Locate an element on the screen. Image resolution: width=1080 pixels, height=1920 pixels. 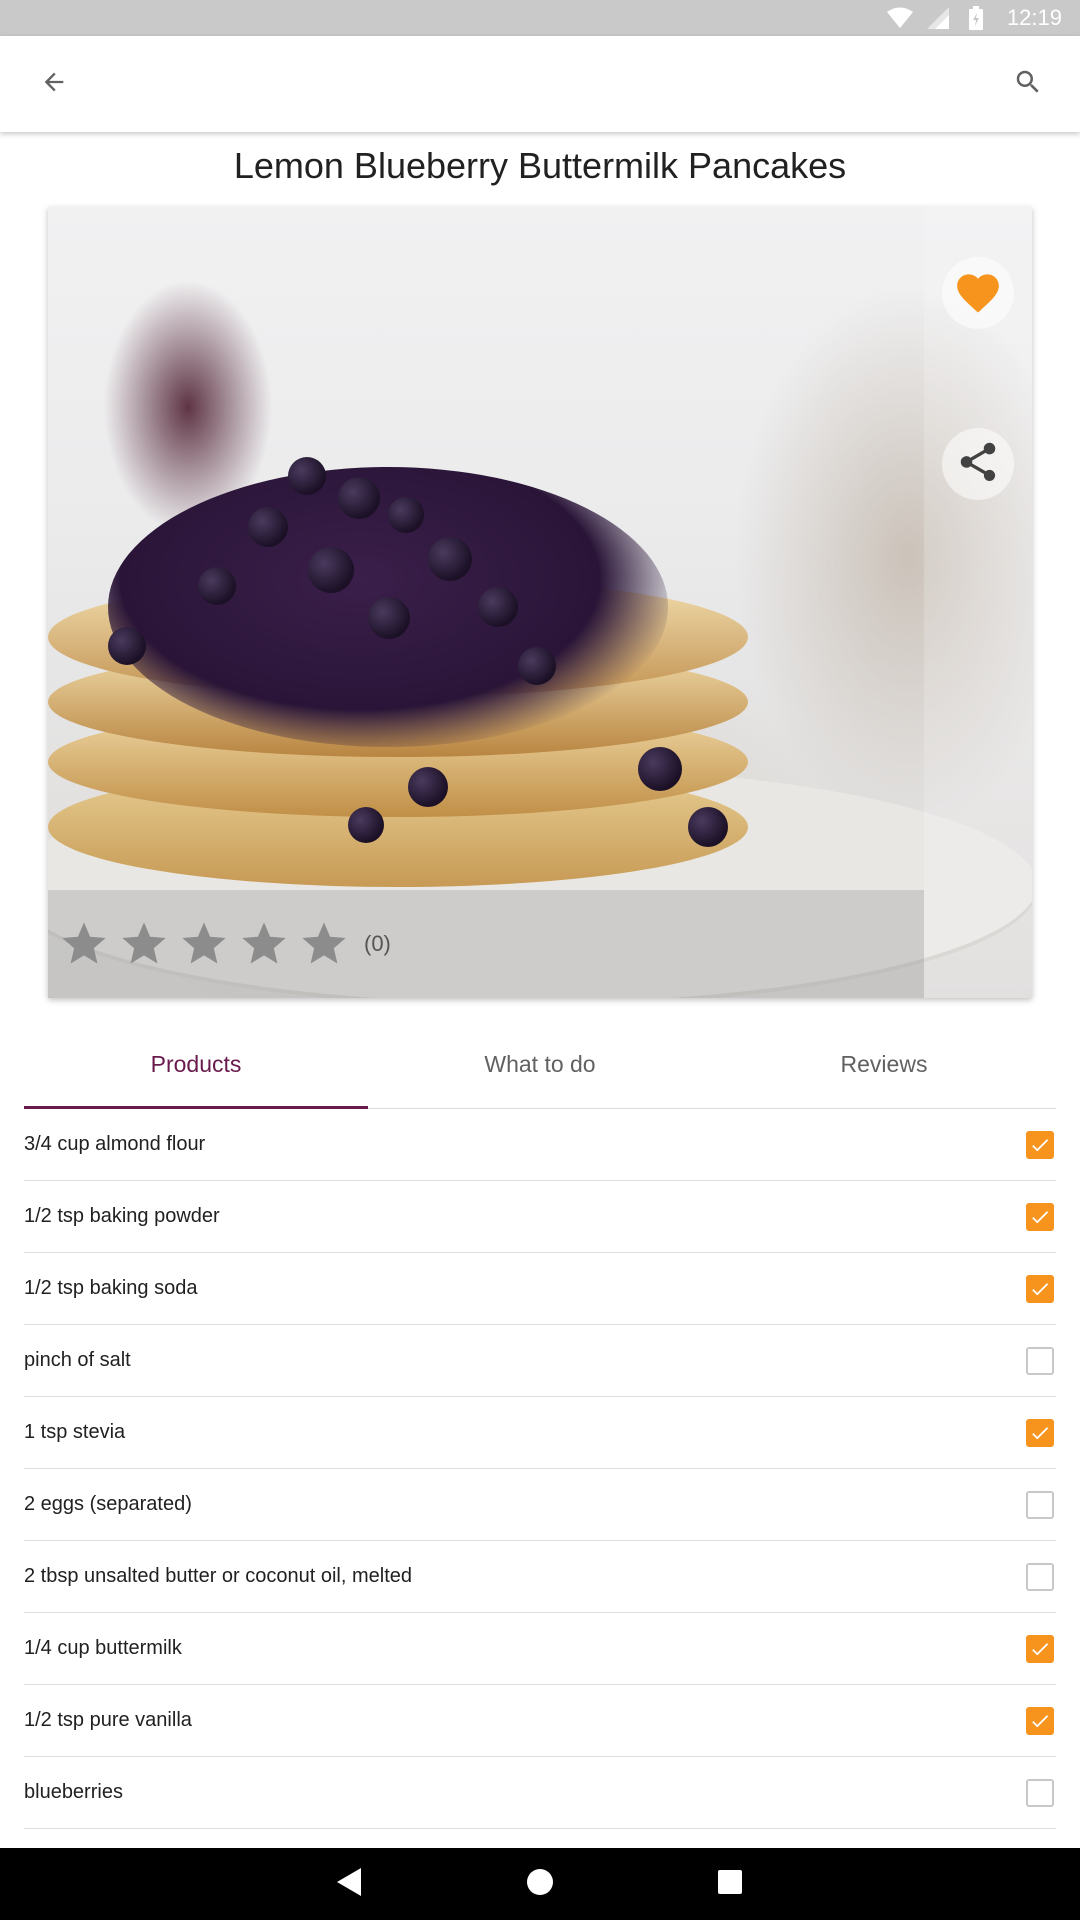
ingredient-row: pinch of salt is located at coordinates (540, 1361).